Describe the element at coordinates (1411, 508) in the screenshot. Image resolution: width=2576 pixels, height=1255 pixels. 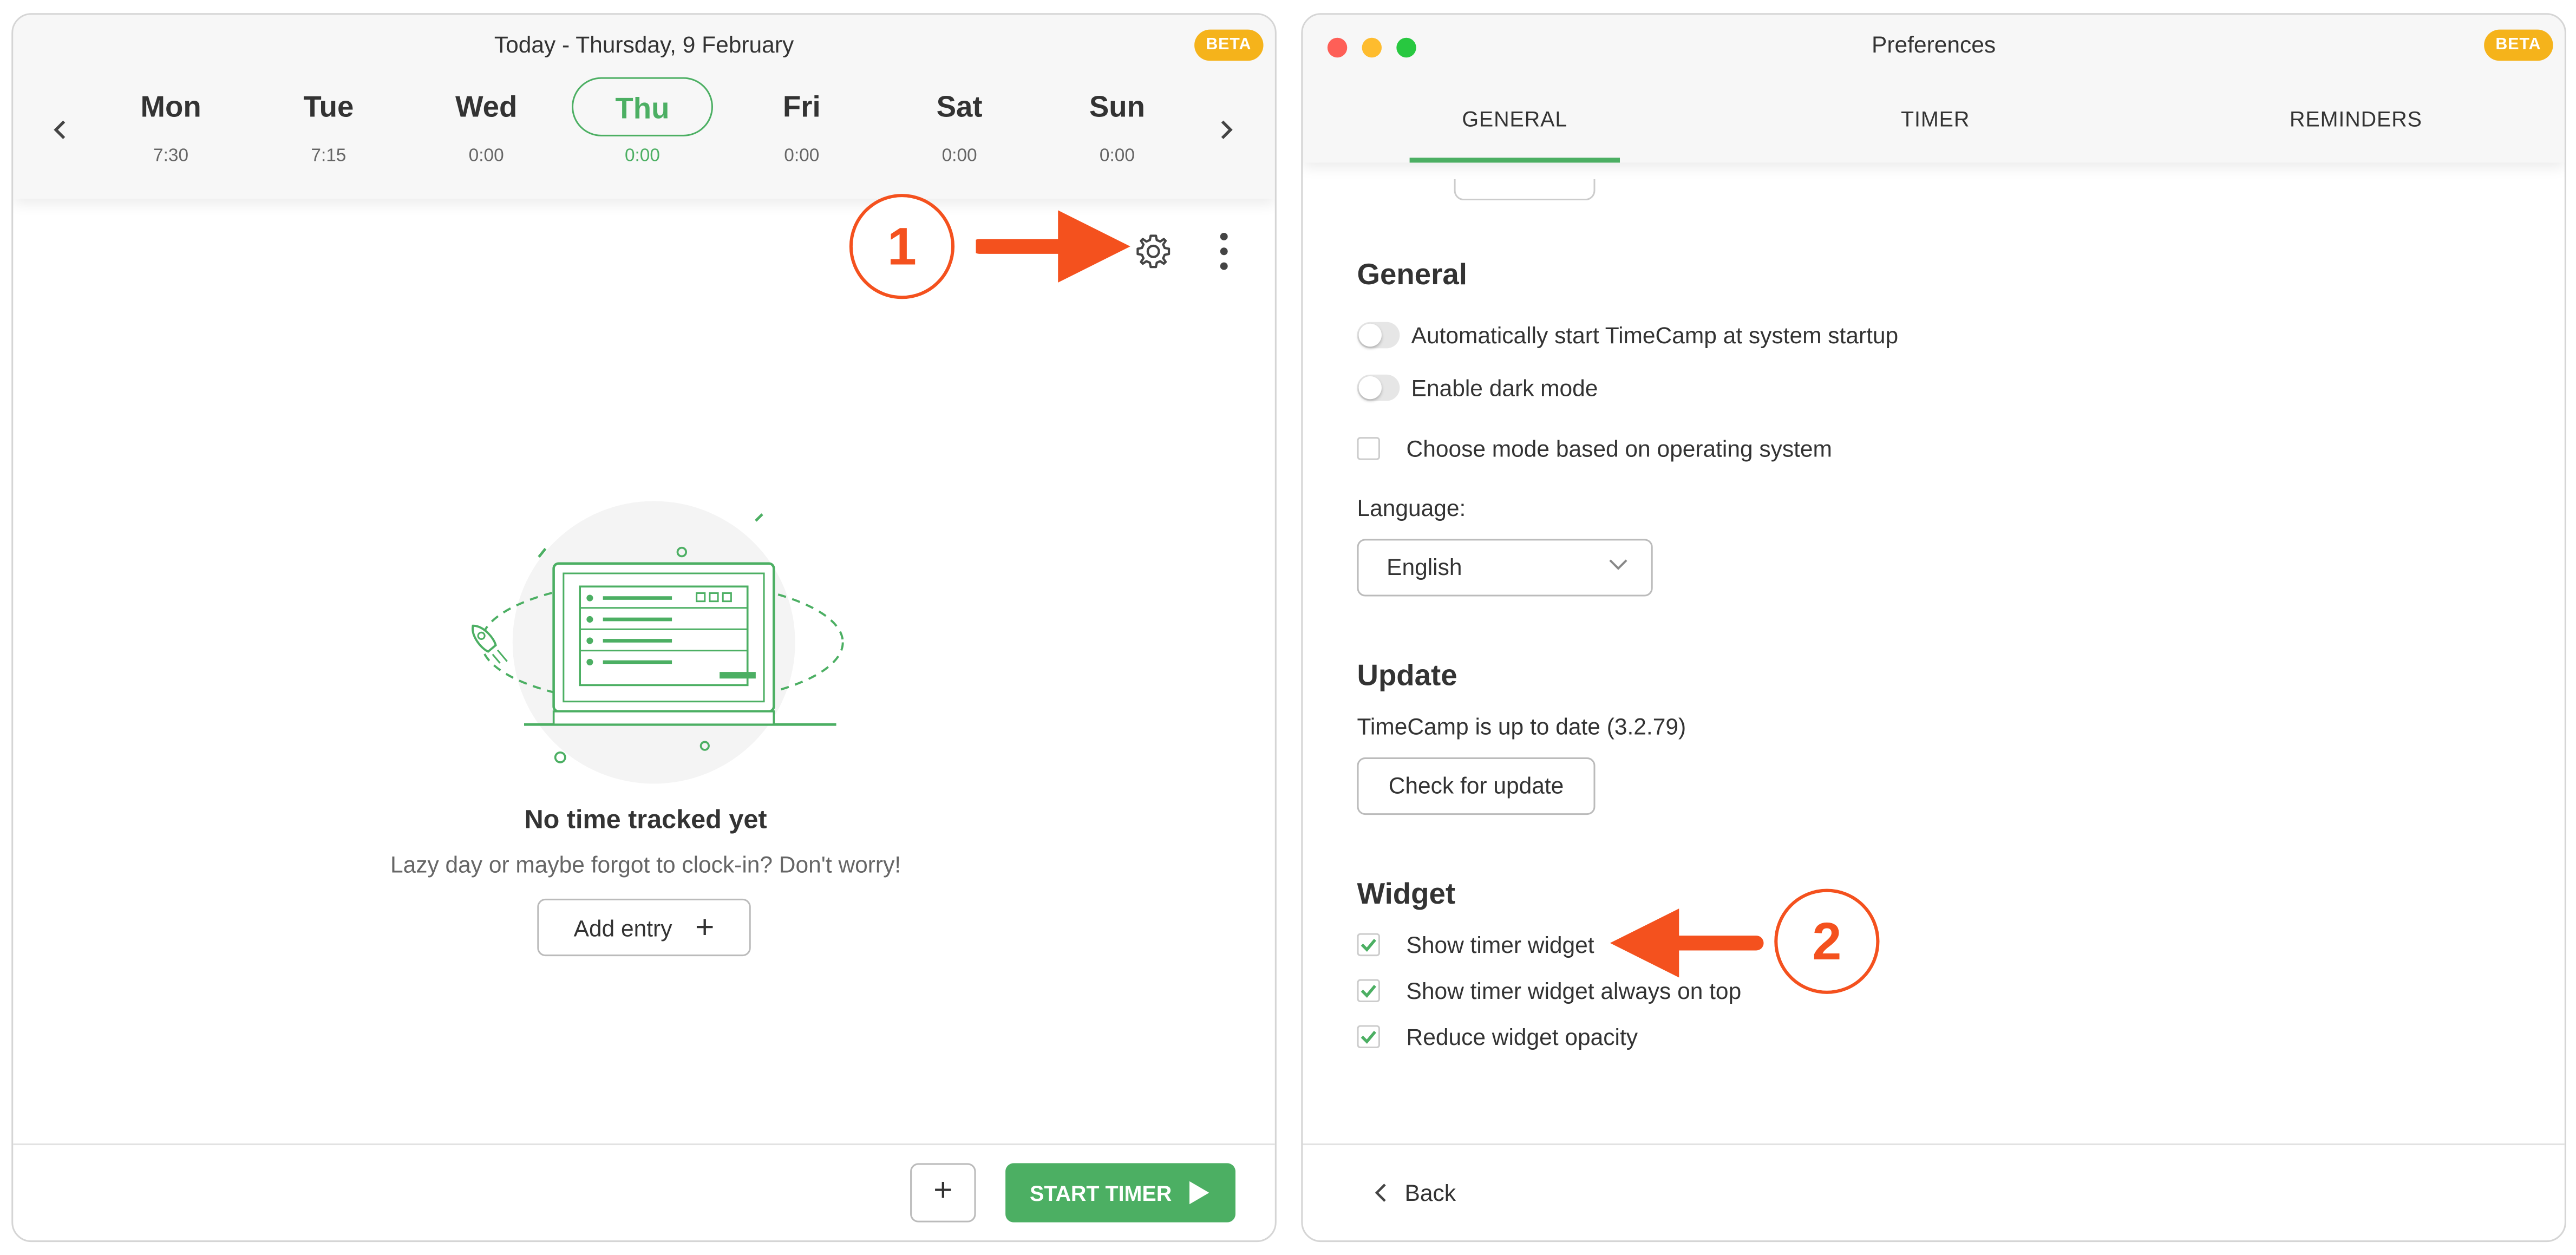
I see `language-label: Language:` at that location.